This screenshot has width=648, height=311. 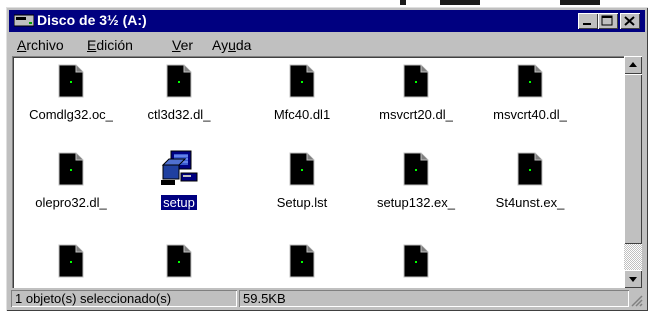 I want to click on file-item-comdlg32: Comdlg32.oc_, so click(x=71, y=99).